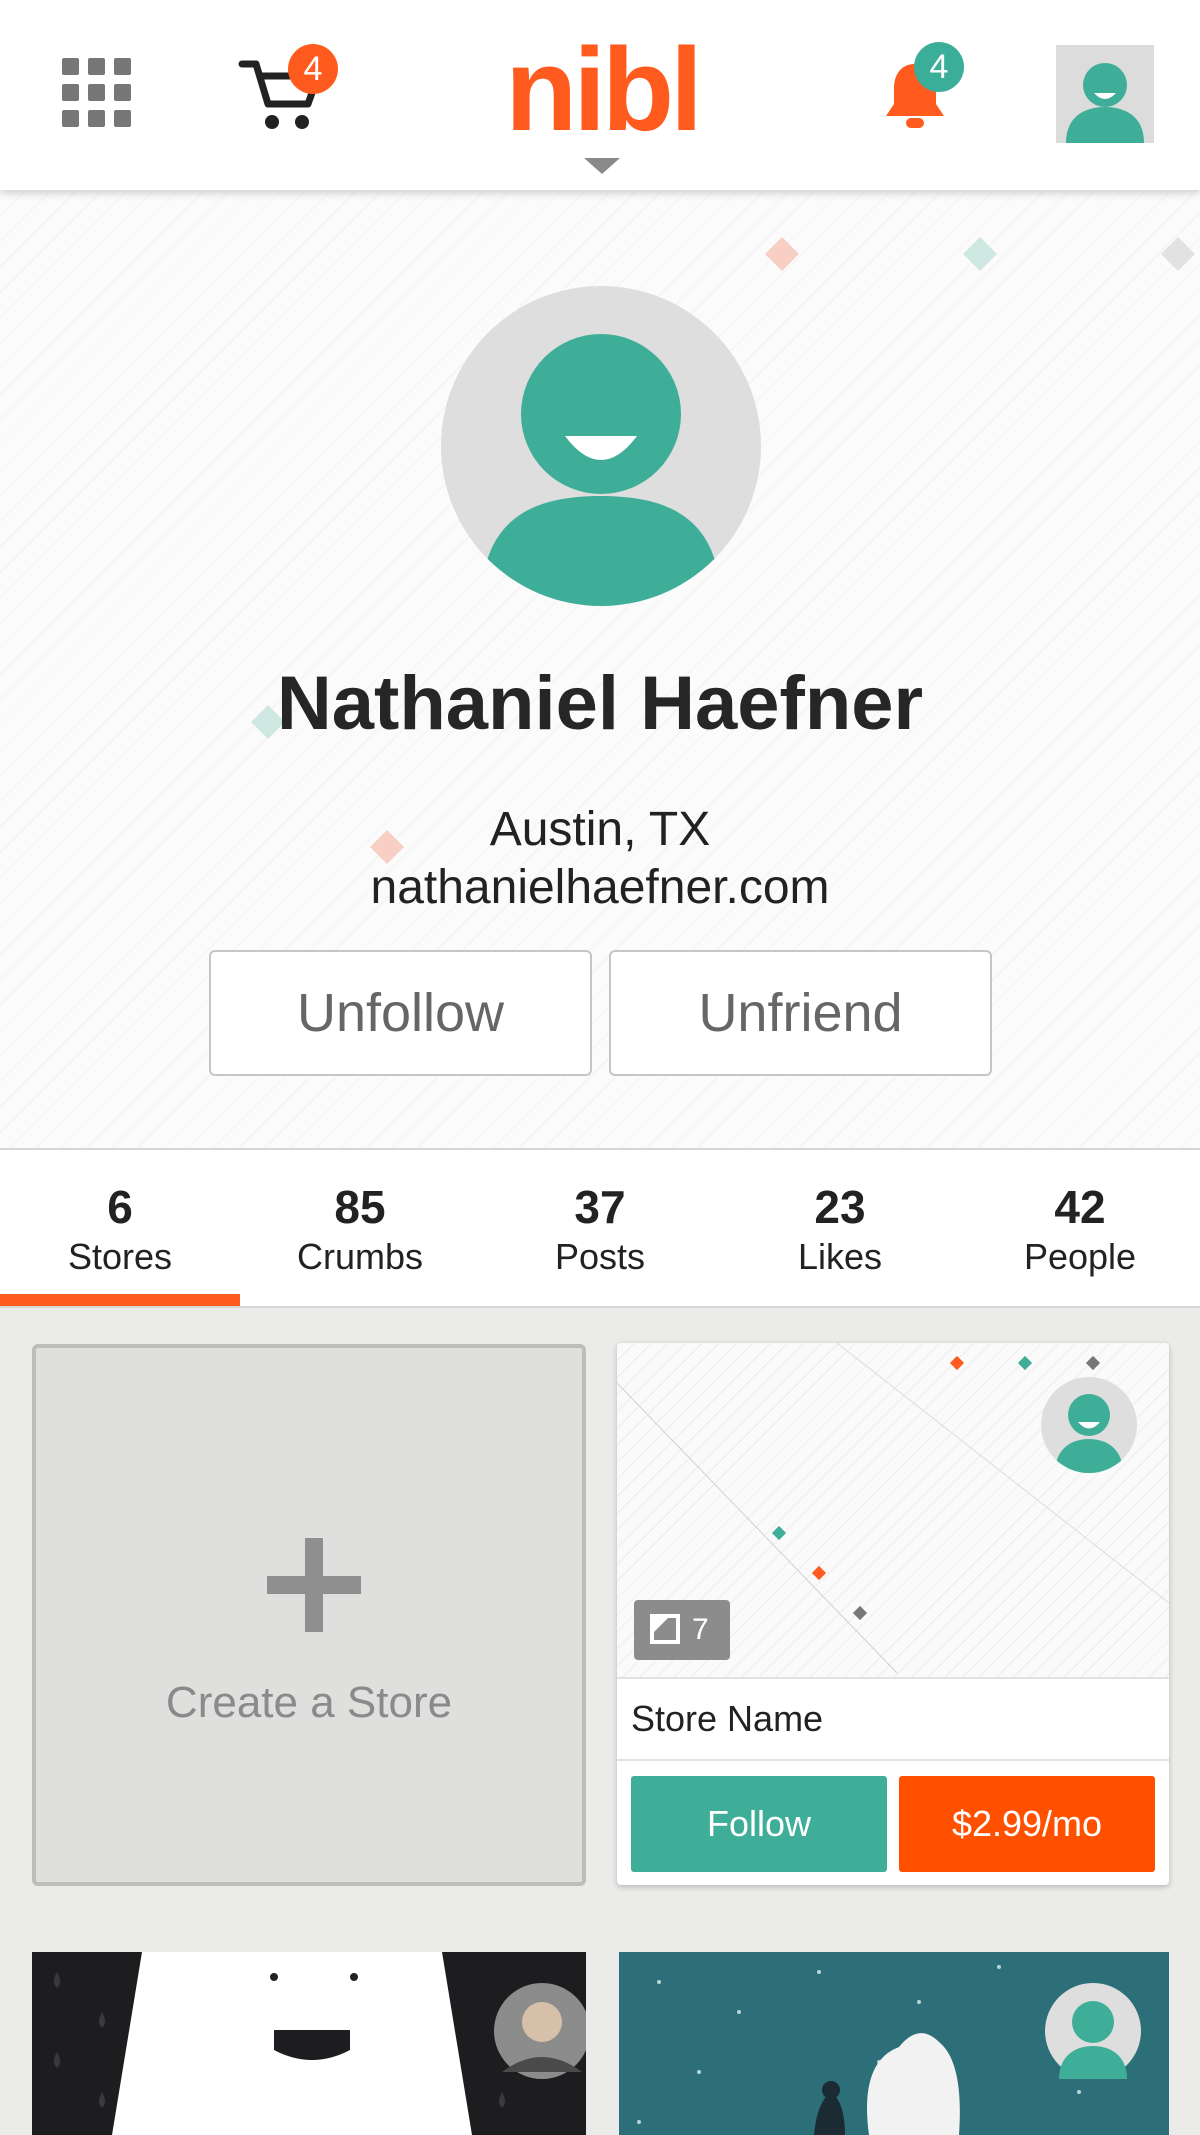 The image size is (1200, 2135). Describe the element at coordinates (800, 1013) in the screenshot. I see `unfriend-button: Unfriend` at that location.